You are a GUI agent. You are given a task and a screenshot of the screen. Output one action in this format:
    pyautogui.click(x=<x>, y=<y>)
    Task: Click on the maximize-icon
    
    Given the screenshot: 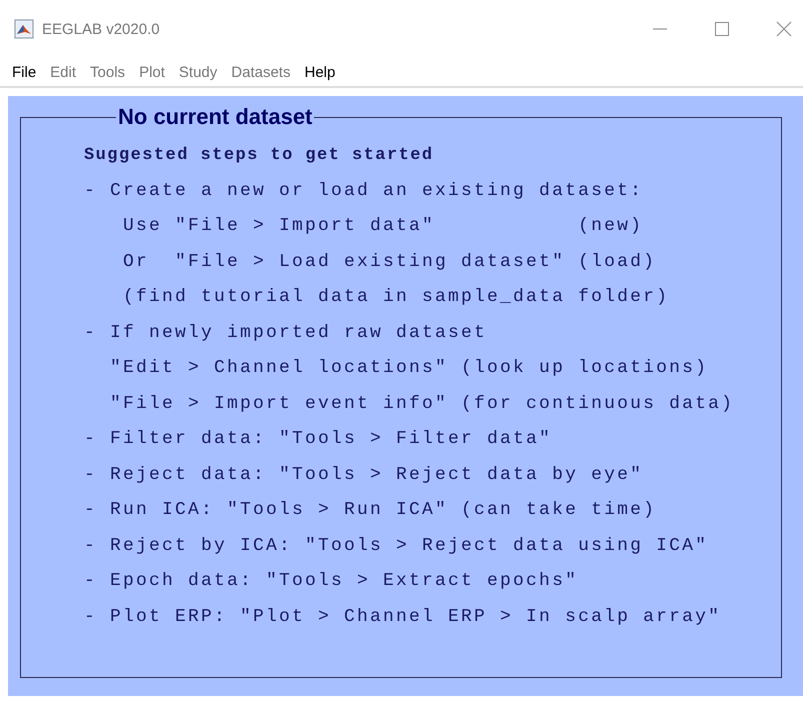 What is the action you would take?
    pyautogui.click(x=722, y=29)
    